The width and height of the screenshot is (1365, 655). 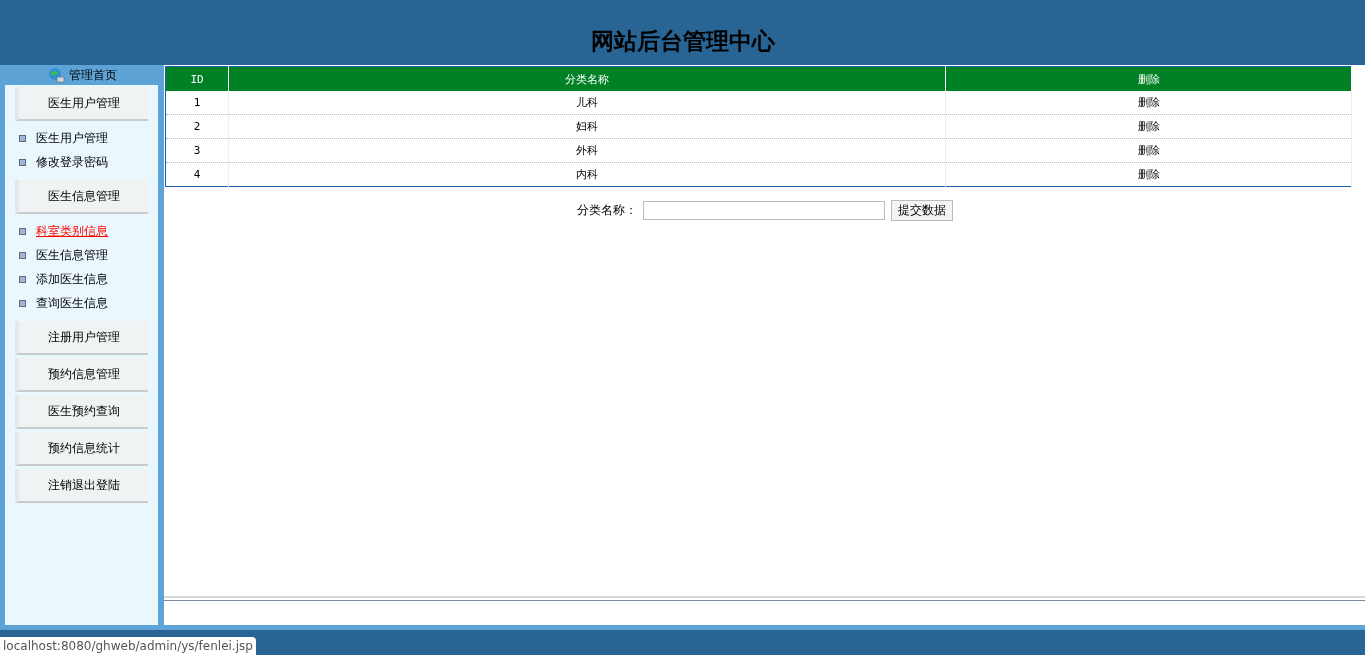 I want to click on table-cell: 内科, so click(x=587, y=174).